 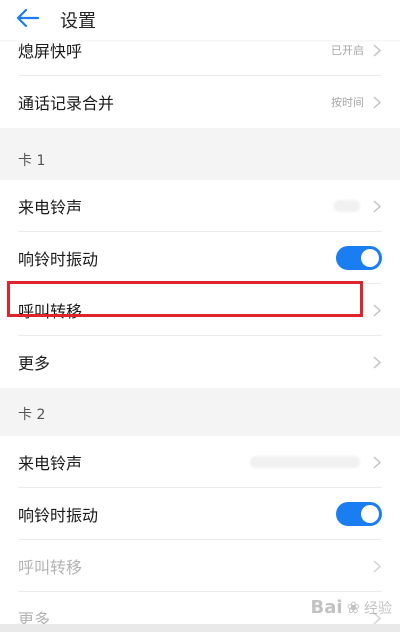 I want to click on card1-vibrate-row: 响铃时振动, so click(x=200, y=258).